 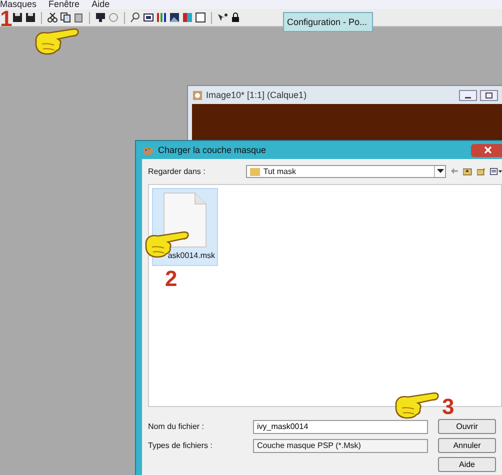 What do you see at coordinates (65, 17) in the screenshot?
I see `copy-icon` at bounding box center [65, 17].